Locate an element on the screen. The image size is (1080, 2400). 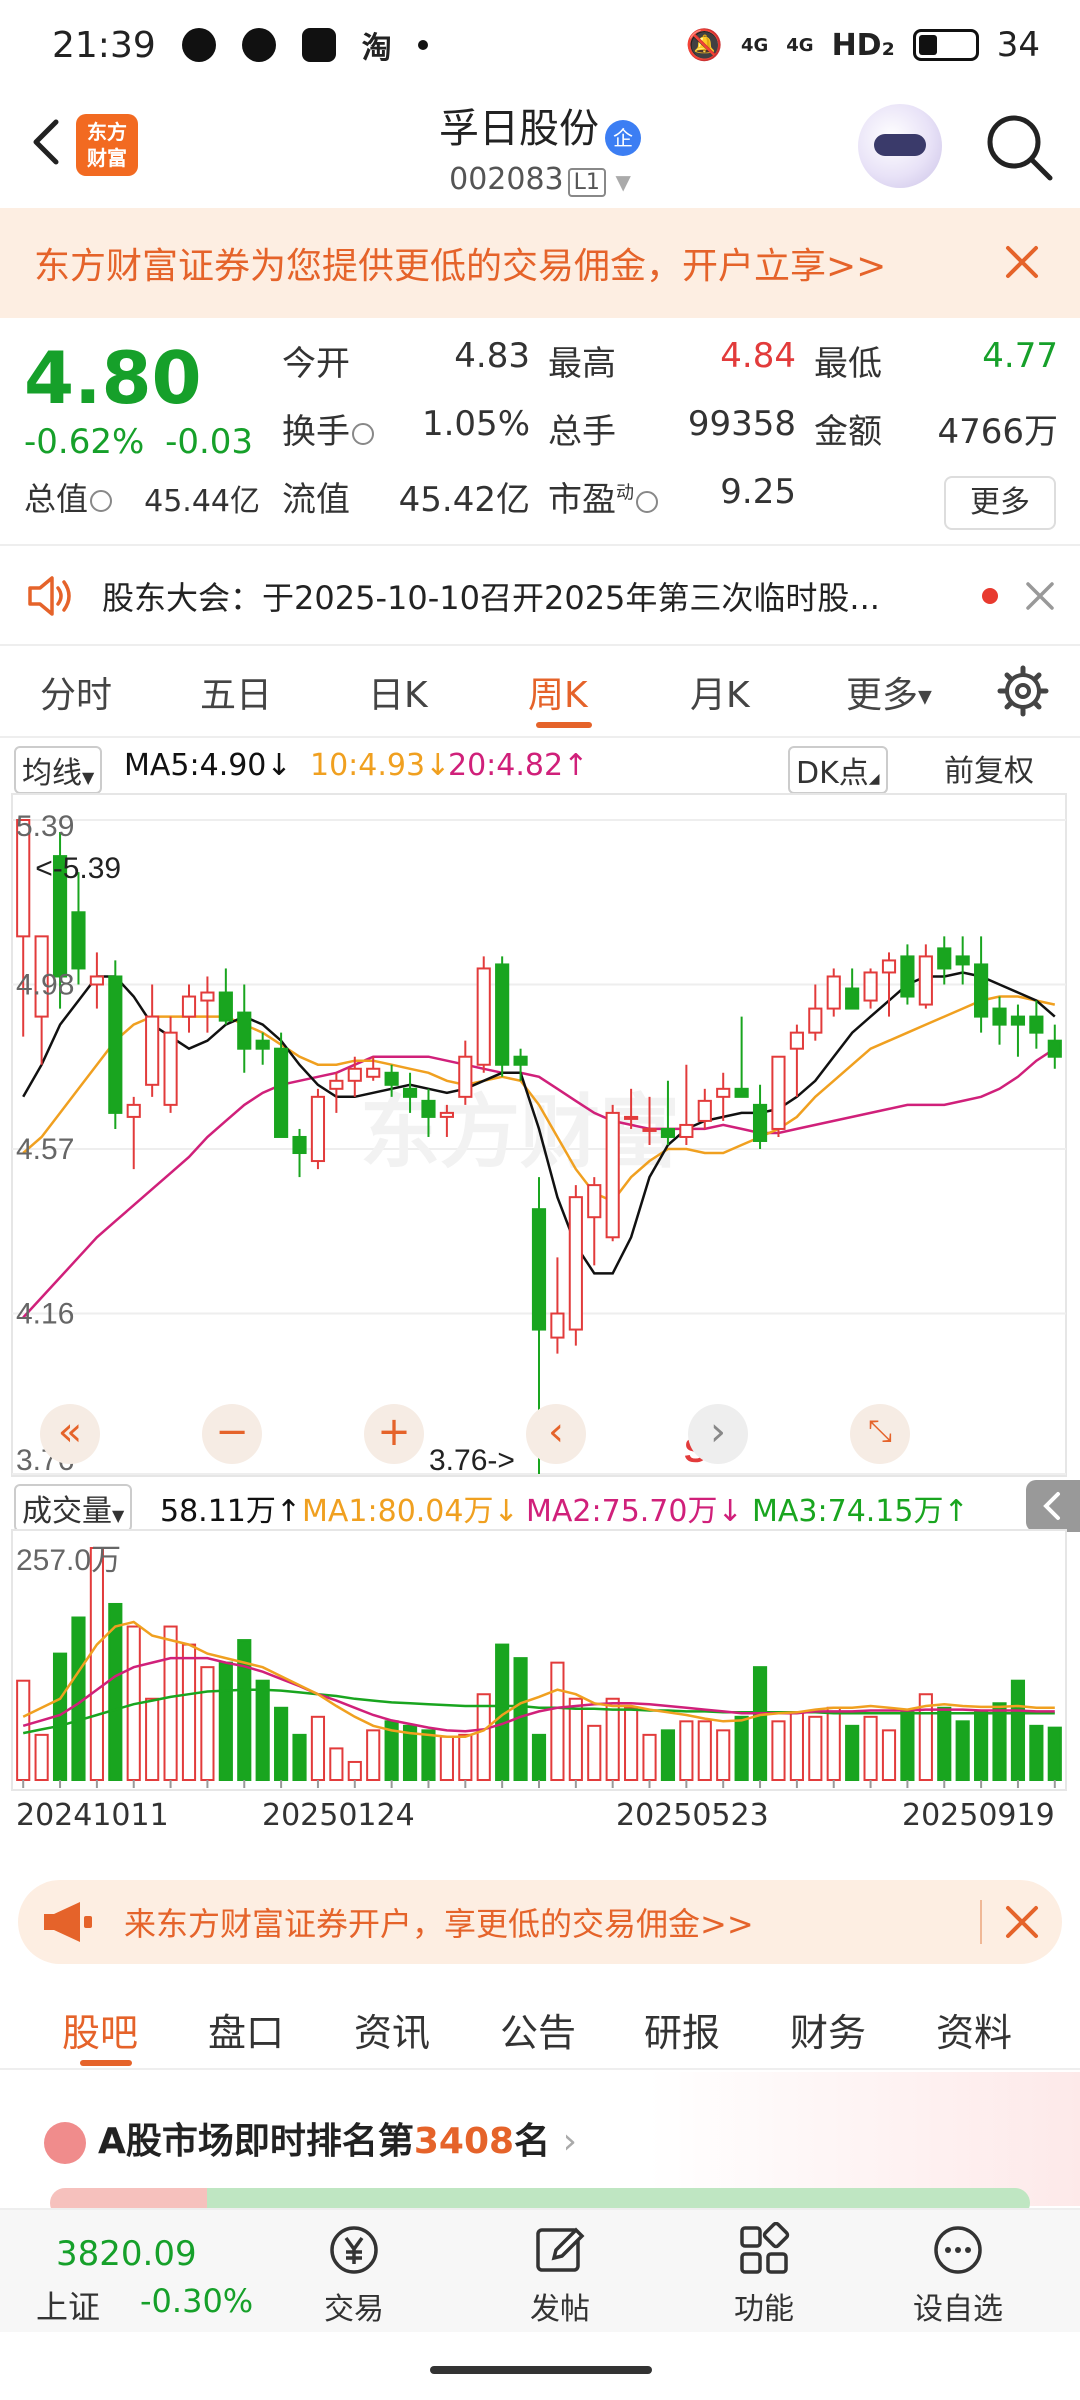
home-indicator is located at coordinates (541, 2370).